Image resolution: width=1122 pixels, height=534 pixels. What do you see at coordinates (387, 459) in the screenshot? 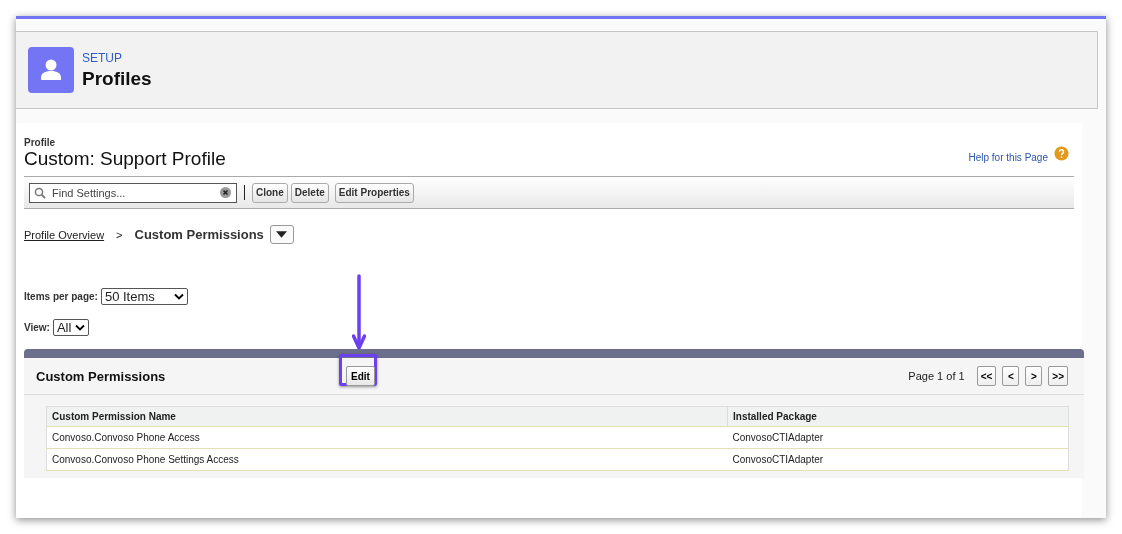
I see `table-cell: Convoso.Convoso Phone Settings Access` at bounding box center [387, 459].